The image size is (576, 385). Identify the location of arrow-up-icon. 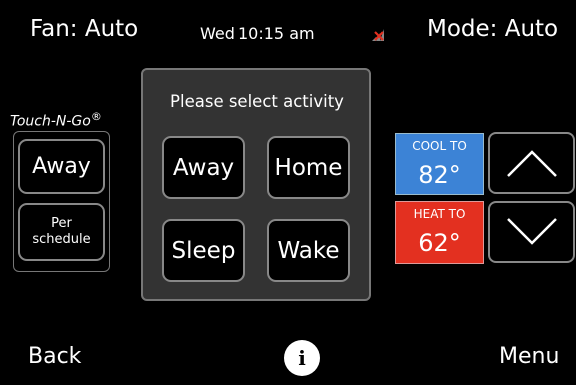
(531, 163).